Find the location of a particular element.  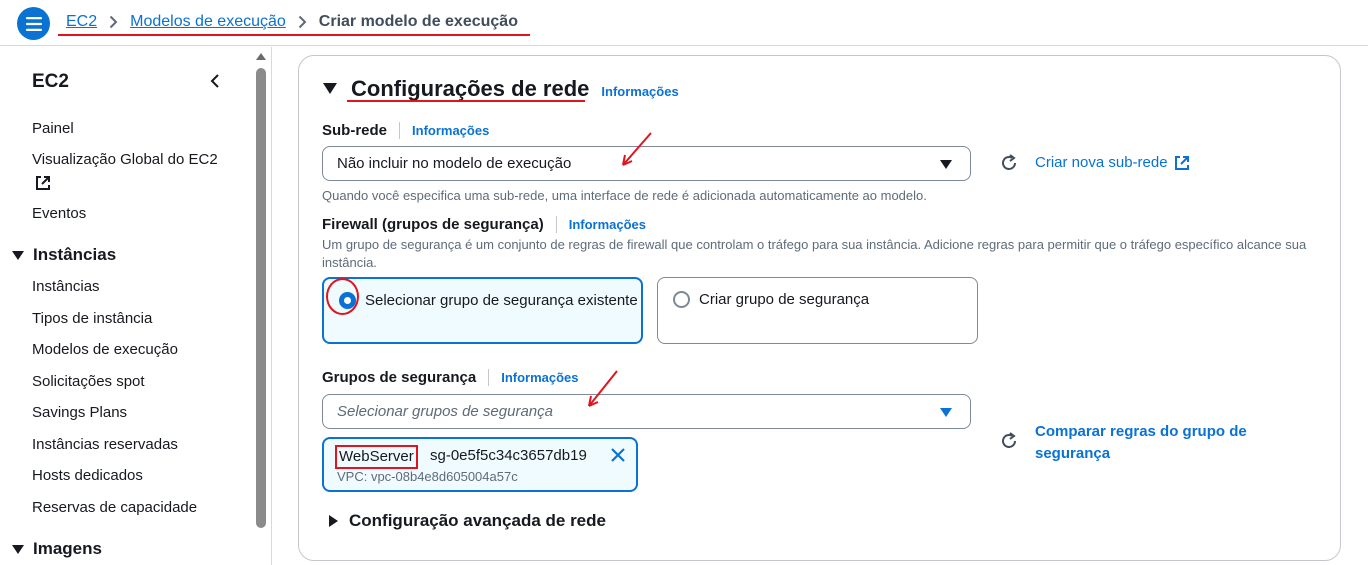

sidebar-item-dashboard: Painel is located at coordinates (53, 128).